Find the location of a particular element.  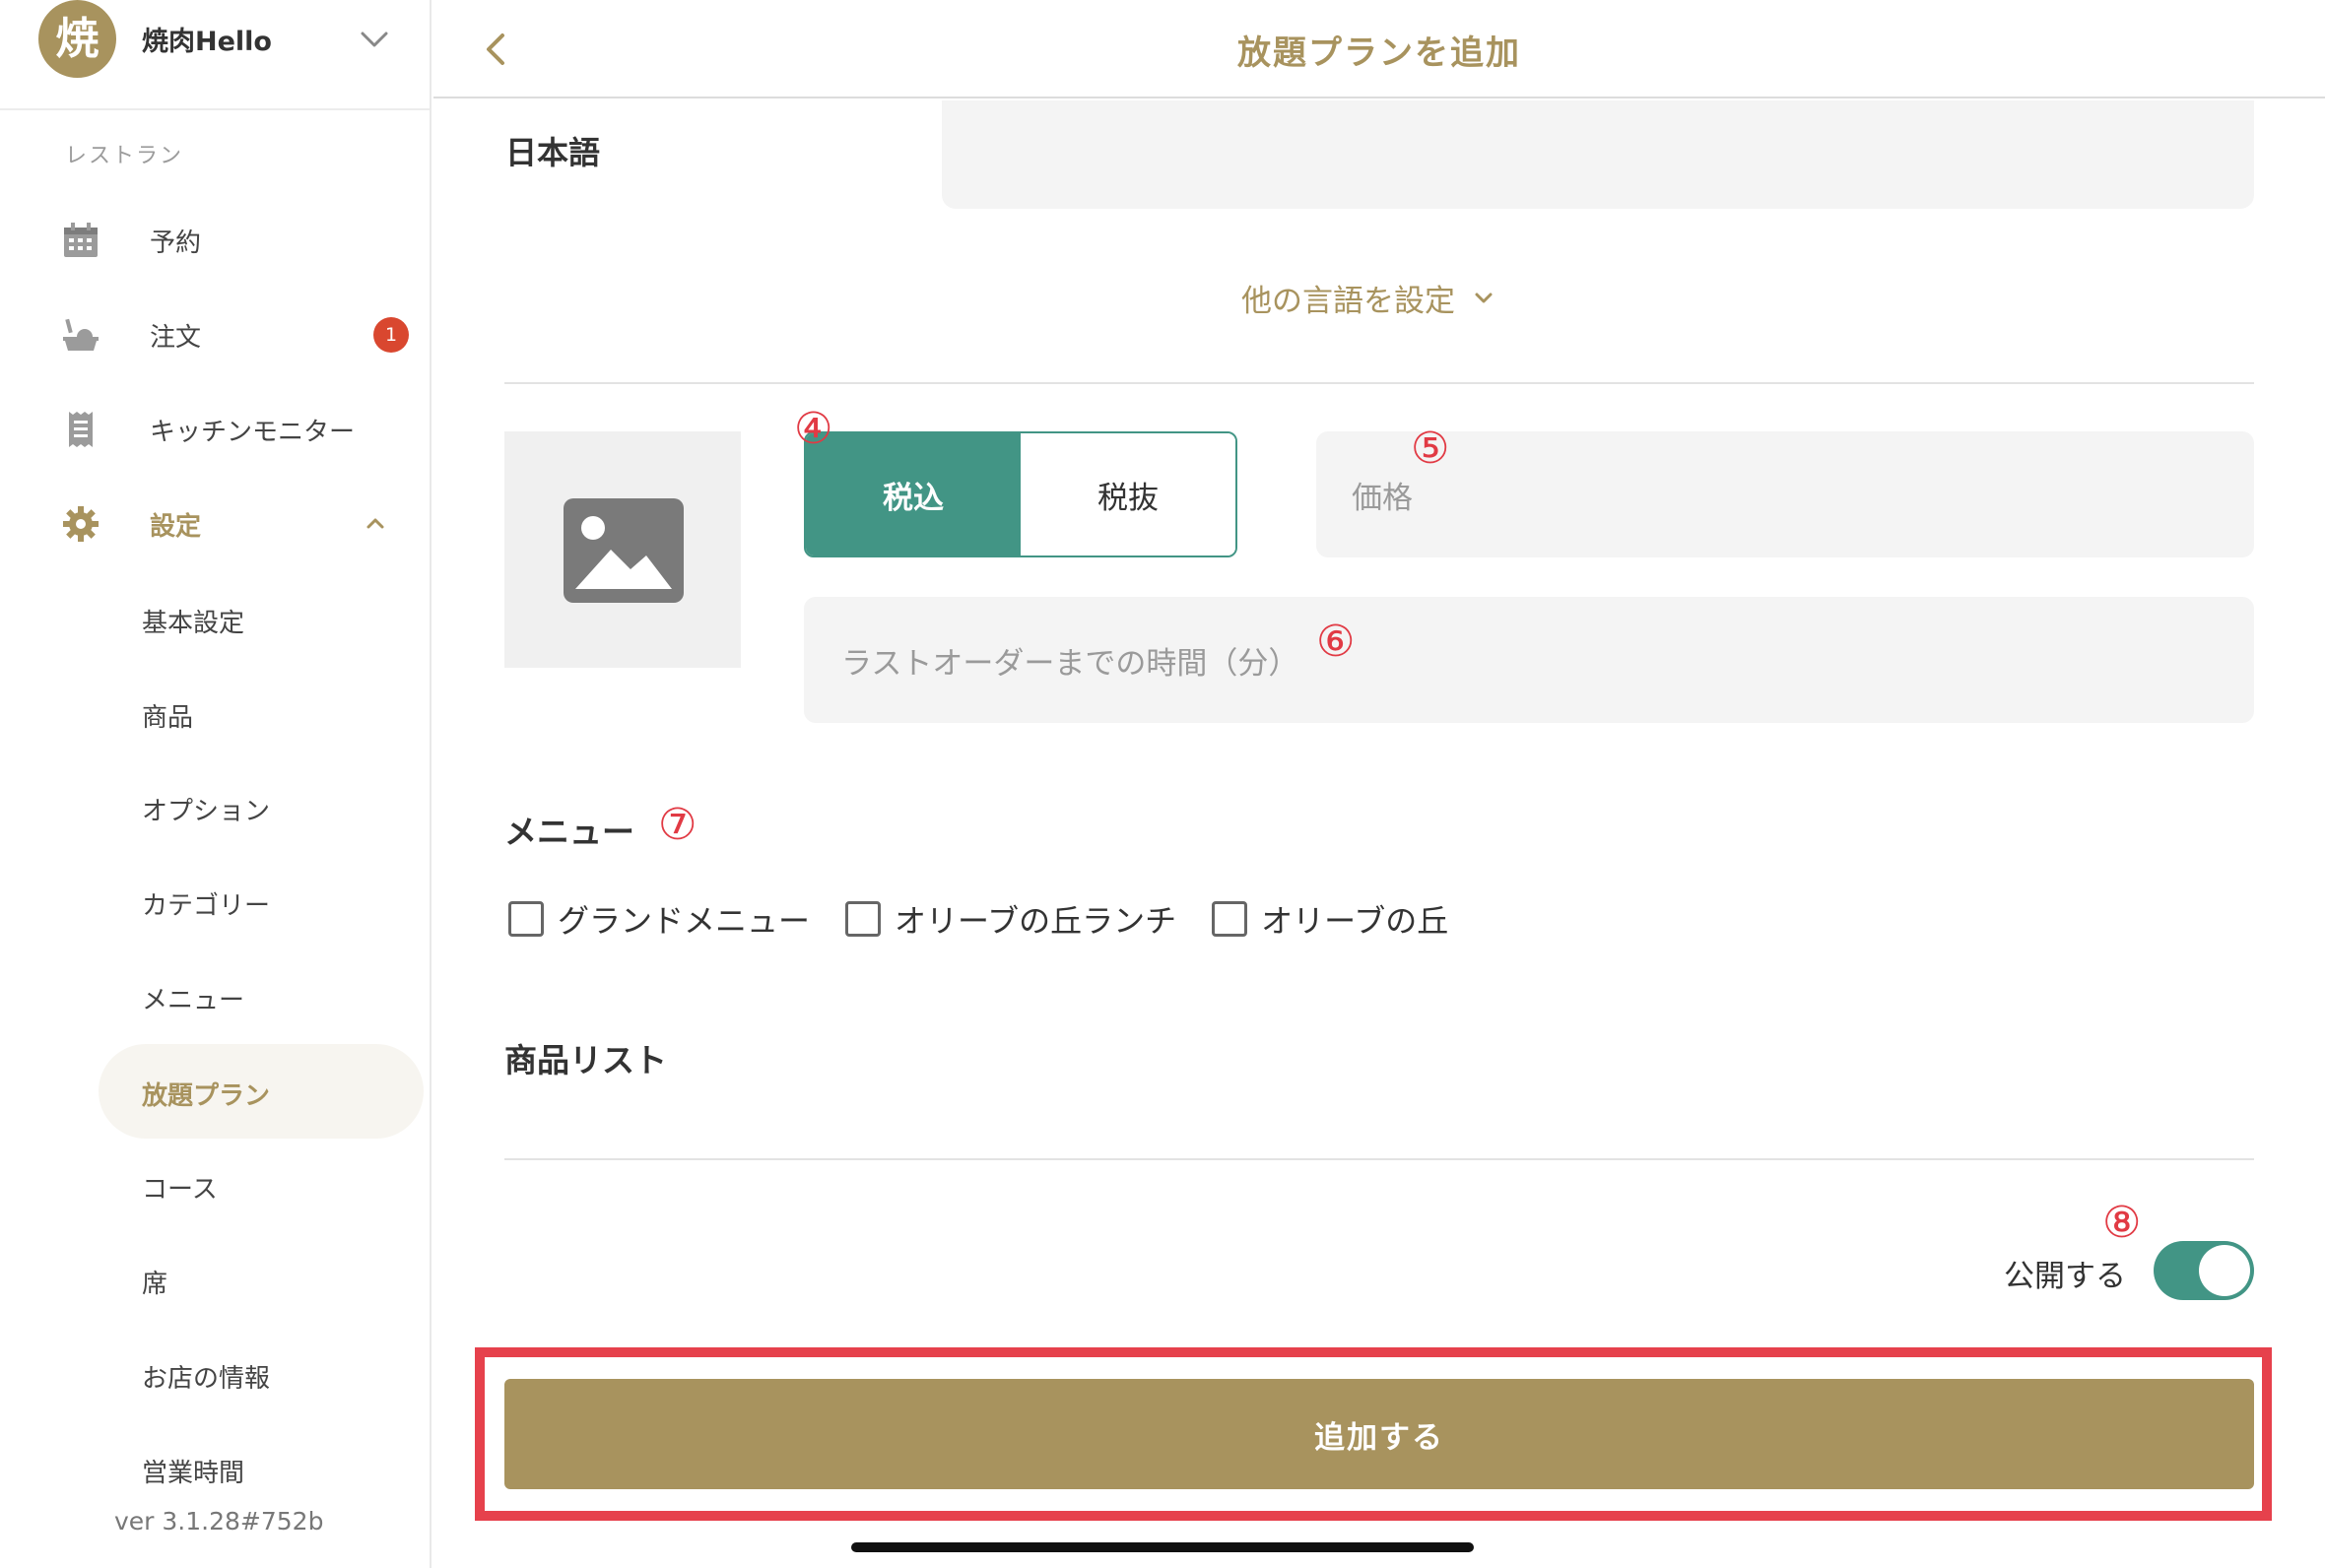

settings-item-courses: コース is located at coordinates (261, 1185).